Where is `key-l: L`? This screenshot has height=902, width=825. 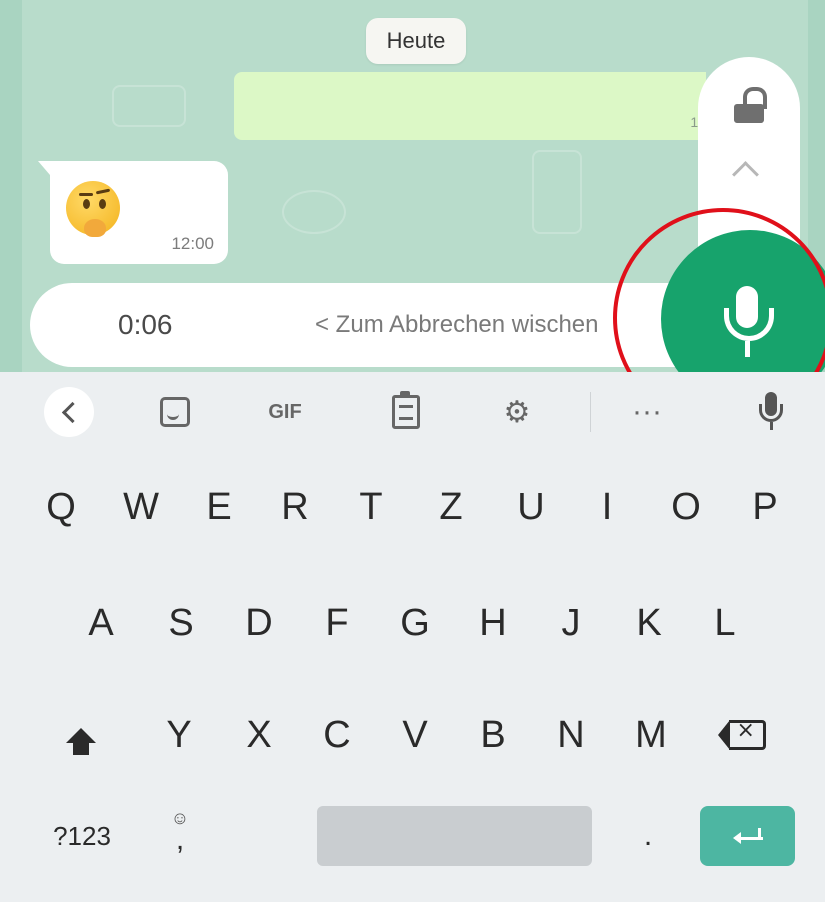
key-l: L is located at coordinates (725, 623).